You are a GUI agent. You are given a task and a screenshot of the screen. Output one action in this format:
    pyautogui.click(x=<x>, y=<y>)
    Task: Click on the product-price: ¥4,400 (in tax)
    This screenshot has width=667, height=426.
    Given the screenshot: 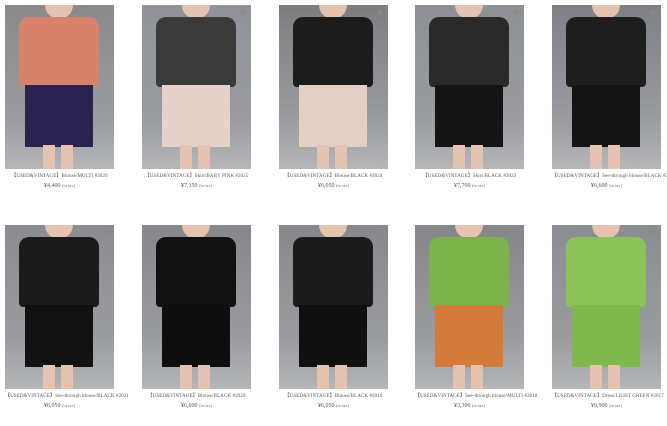 What is the action you would take?
    pyautogui.click(x=59, y=186)
    